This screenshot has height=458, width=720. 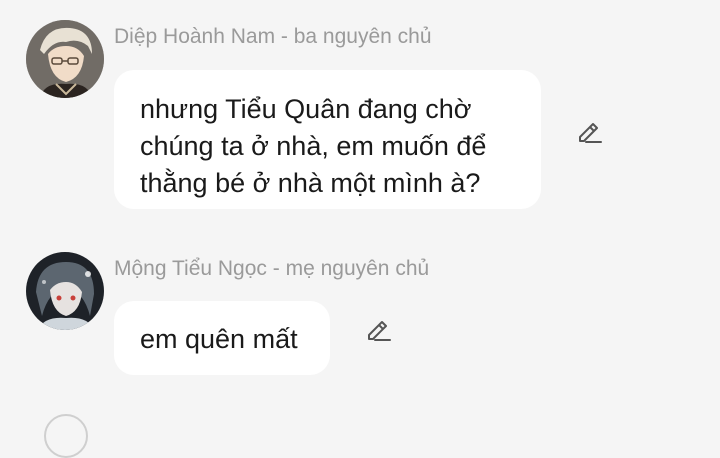 I want to click on message-bubble: em quên mất, so click(x=222, y=338).